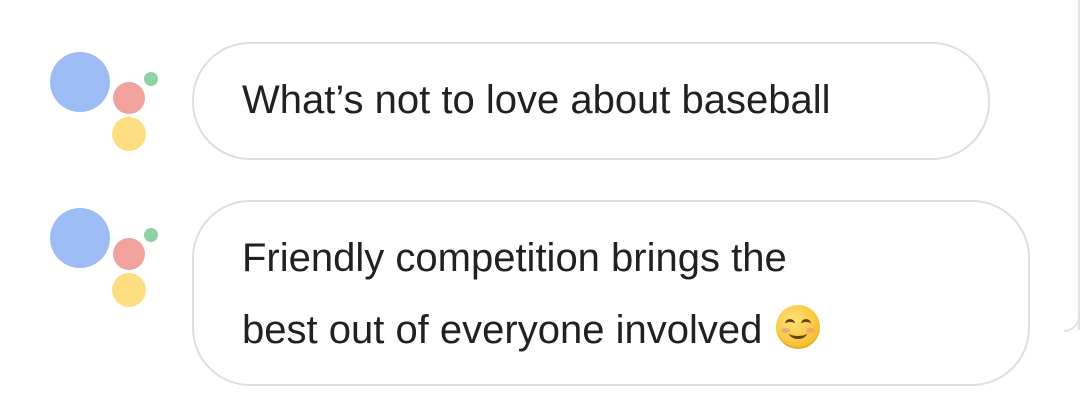 The image size is (1080, 419). I want to click on message-text: best out of everyone involved, so click(502, 330).